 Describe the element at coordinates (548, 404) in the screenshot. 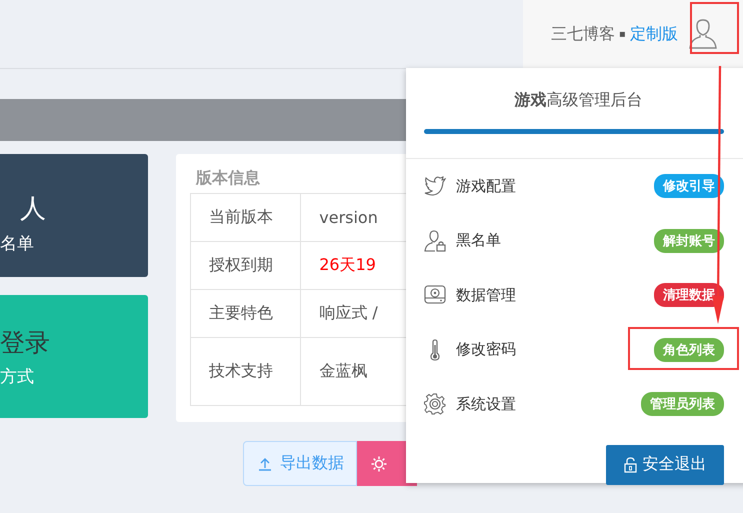

I see `menu-item: 系统设置` at that location.